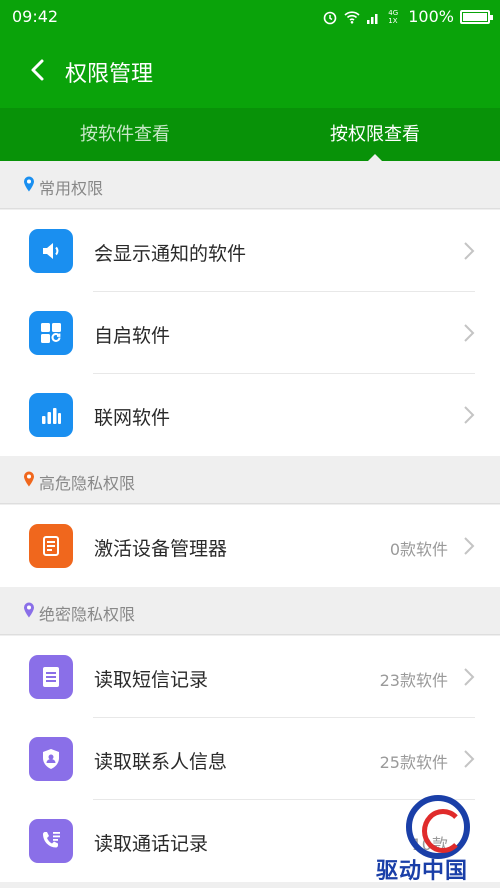 The image size is (500, 888). I want to click on section-label: 常用权限, so click(71, 188).